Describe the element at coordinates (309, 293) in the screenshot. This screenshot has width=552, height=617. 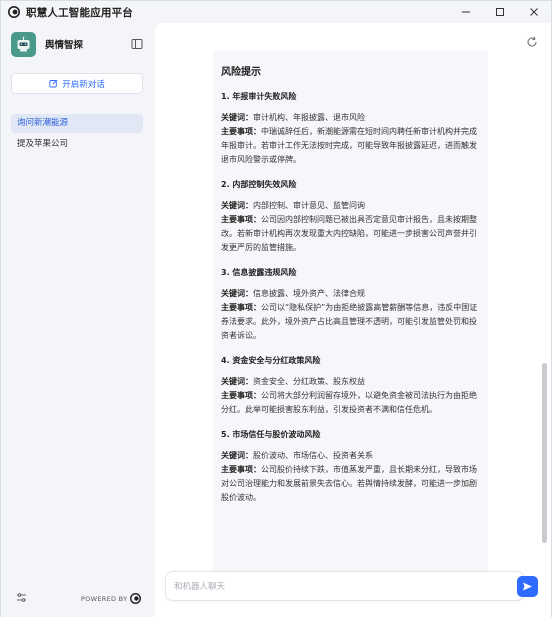
I see `keywords-text: 信息披露、境外资产、法律合规` at that location.